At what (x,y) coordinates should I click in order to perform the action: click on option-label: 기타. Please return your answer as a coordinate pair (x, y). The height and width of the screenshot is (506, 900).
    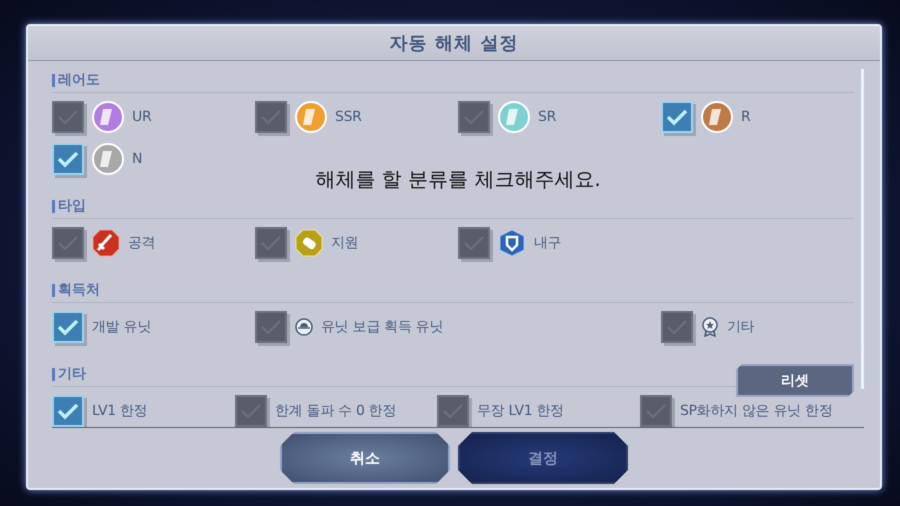
    Looking at the image, I should click on (740, 327).